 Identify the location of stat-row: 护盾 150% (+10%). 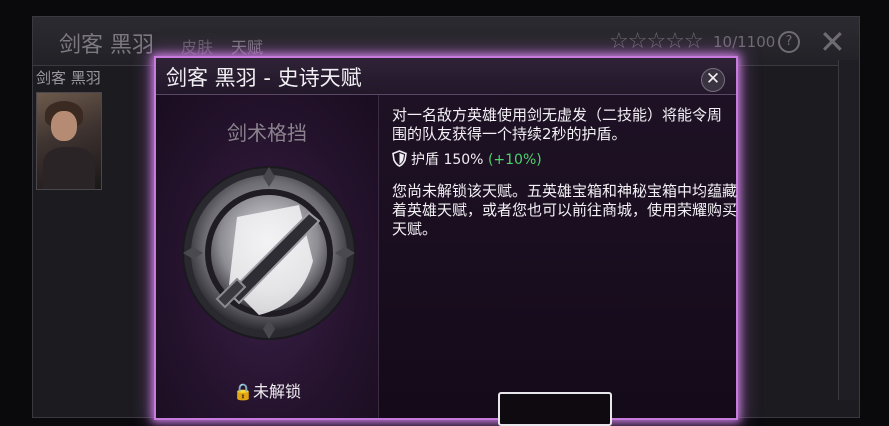
(467, 159).